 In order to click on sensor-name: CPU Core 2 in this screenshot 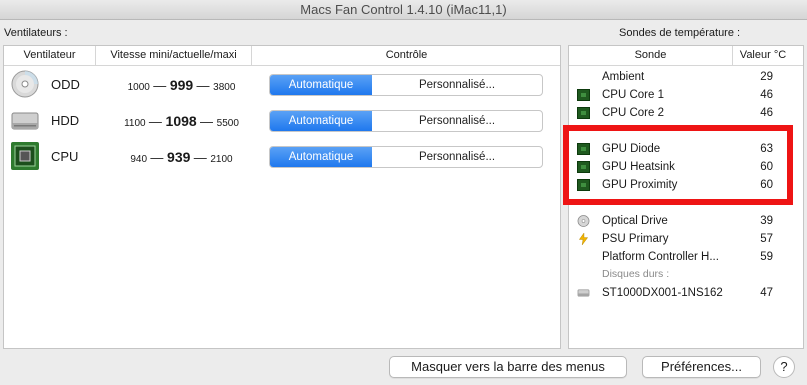, I will do `click(633, 113)`.